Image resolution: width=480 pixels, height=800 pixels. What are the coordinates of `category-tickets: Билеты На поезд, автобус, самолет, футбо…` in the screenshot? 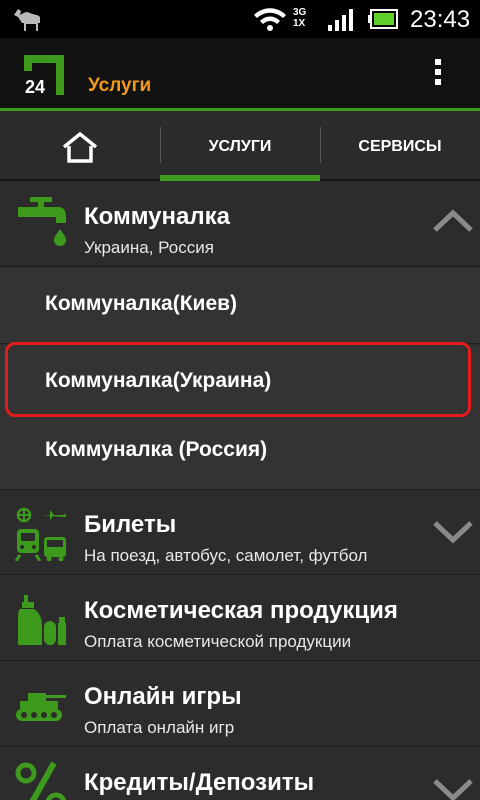 It's located at (240, 533).